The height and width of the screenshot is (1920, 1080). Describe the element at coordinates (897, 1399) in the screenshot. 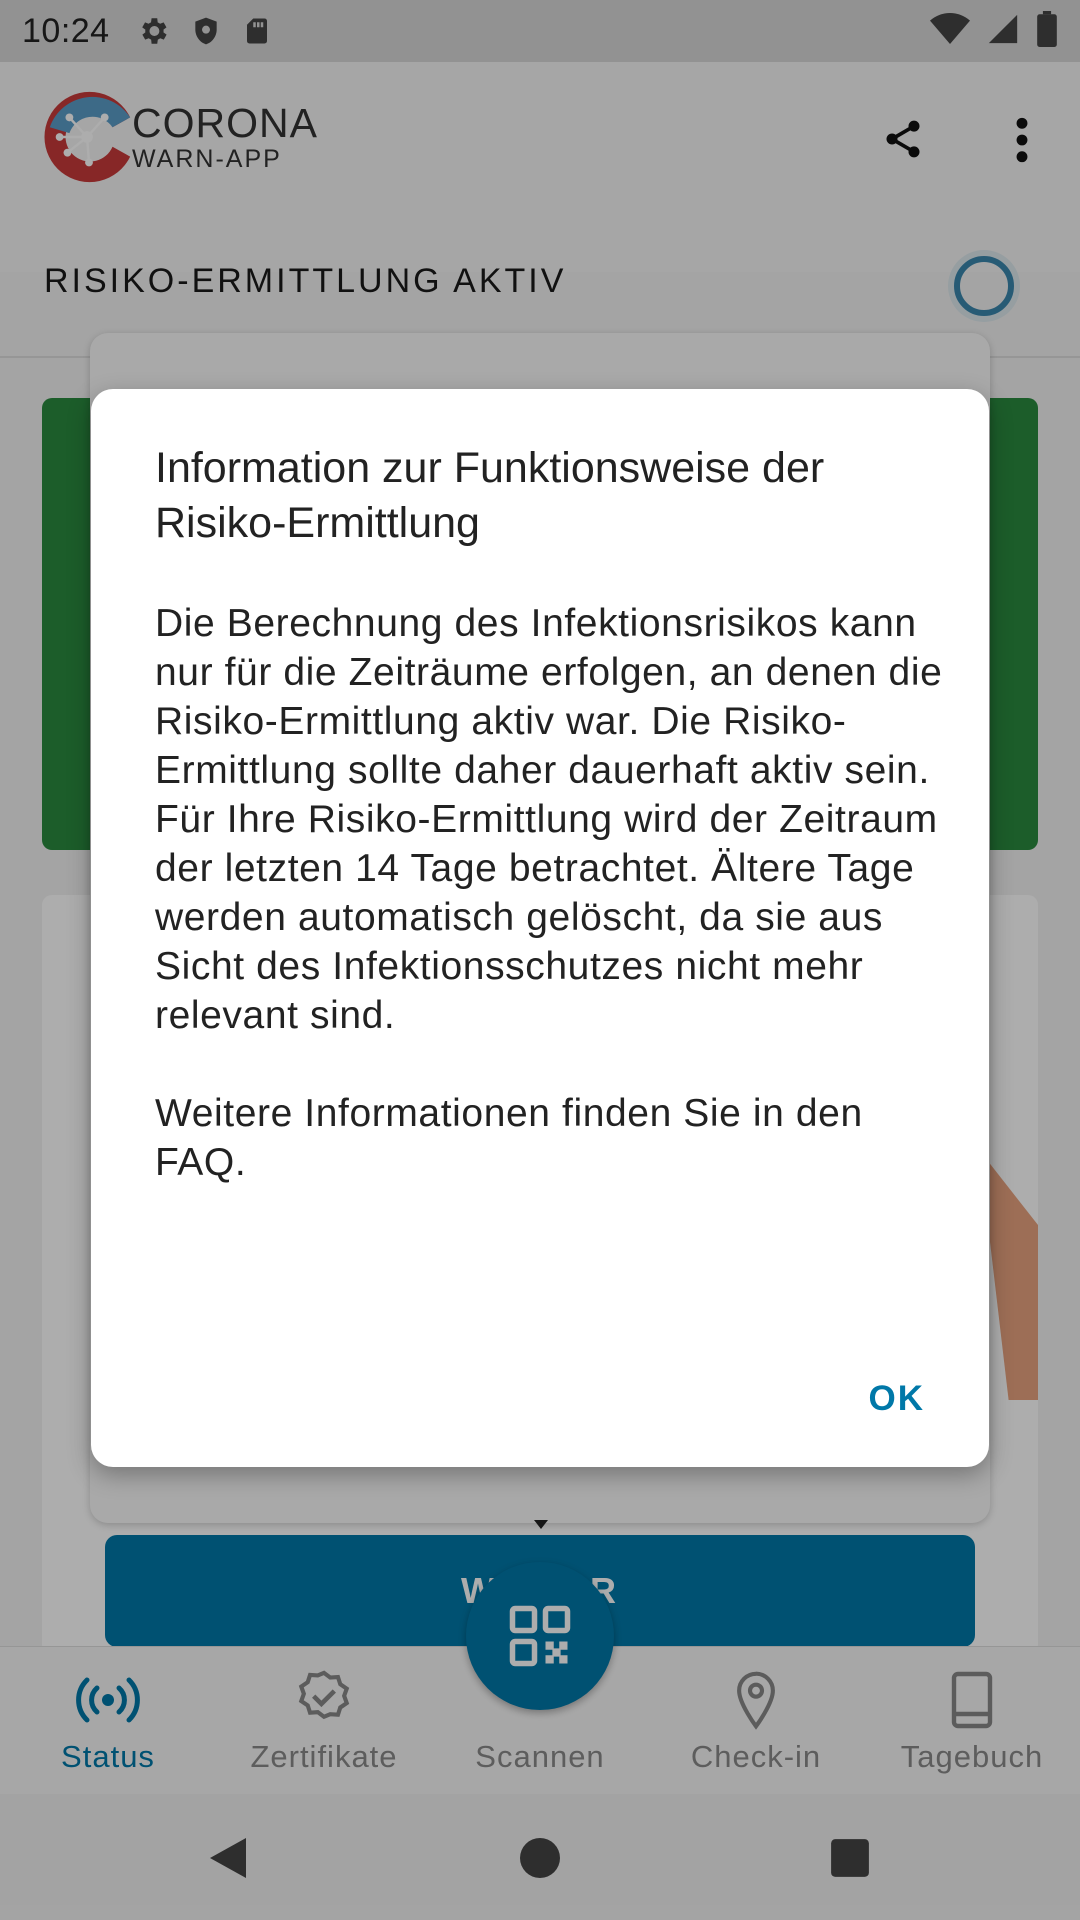

I see `ok-button: OK` at that location.